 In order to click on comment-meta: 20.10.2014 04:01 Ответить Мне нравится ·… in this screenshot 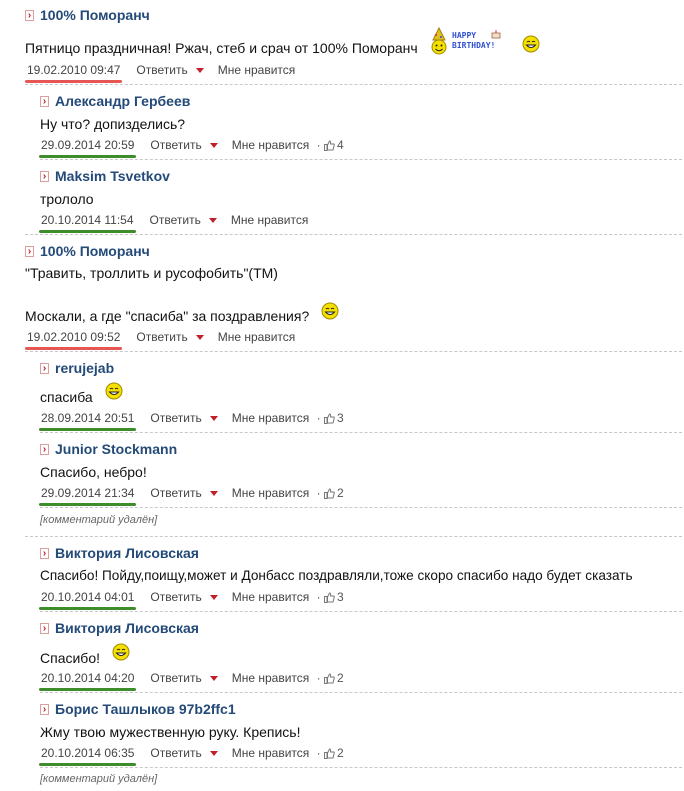, I will do `click(191, 599)`.